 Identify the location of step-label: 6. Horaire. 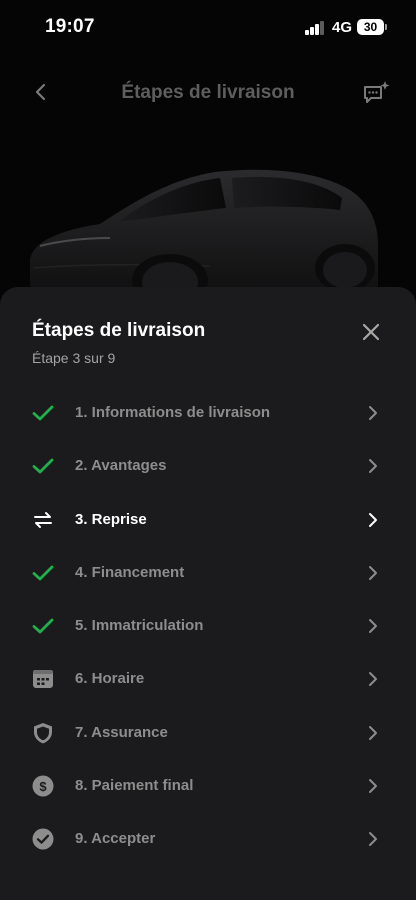
(110, 679).